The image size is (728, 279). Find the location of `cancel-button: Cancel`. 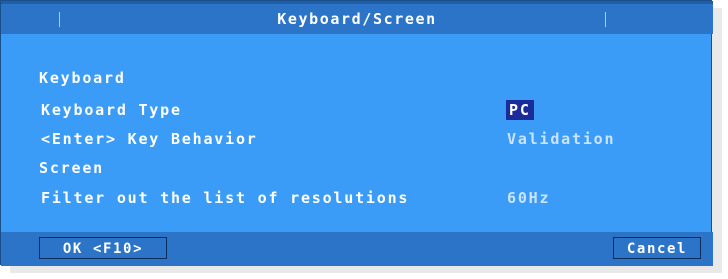

cancel-button: Cancel is located at coordinates (657, 248).